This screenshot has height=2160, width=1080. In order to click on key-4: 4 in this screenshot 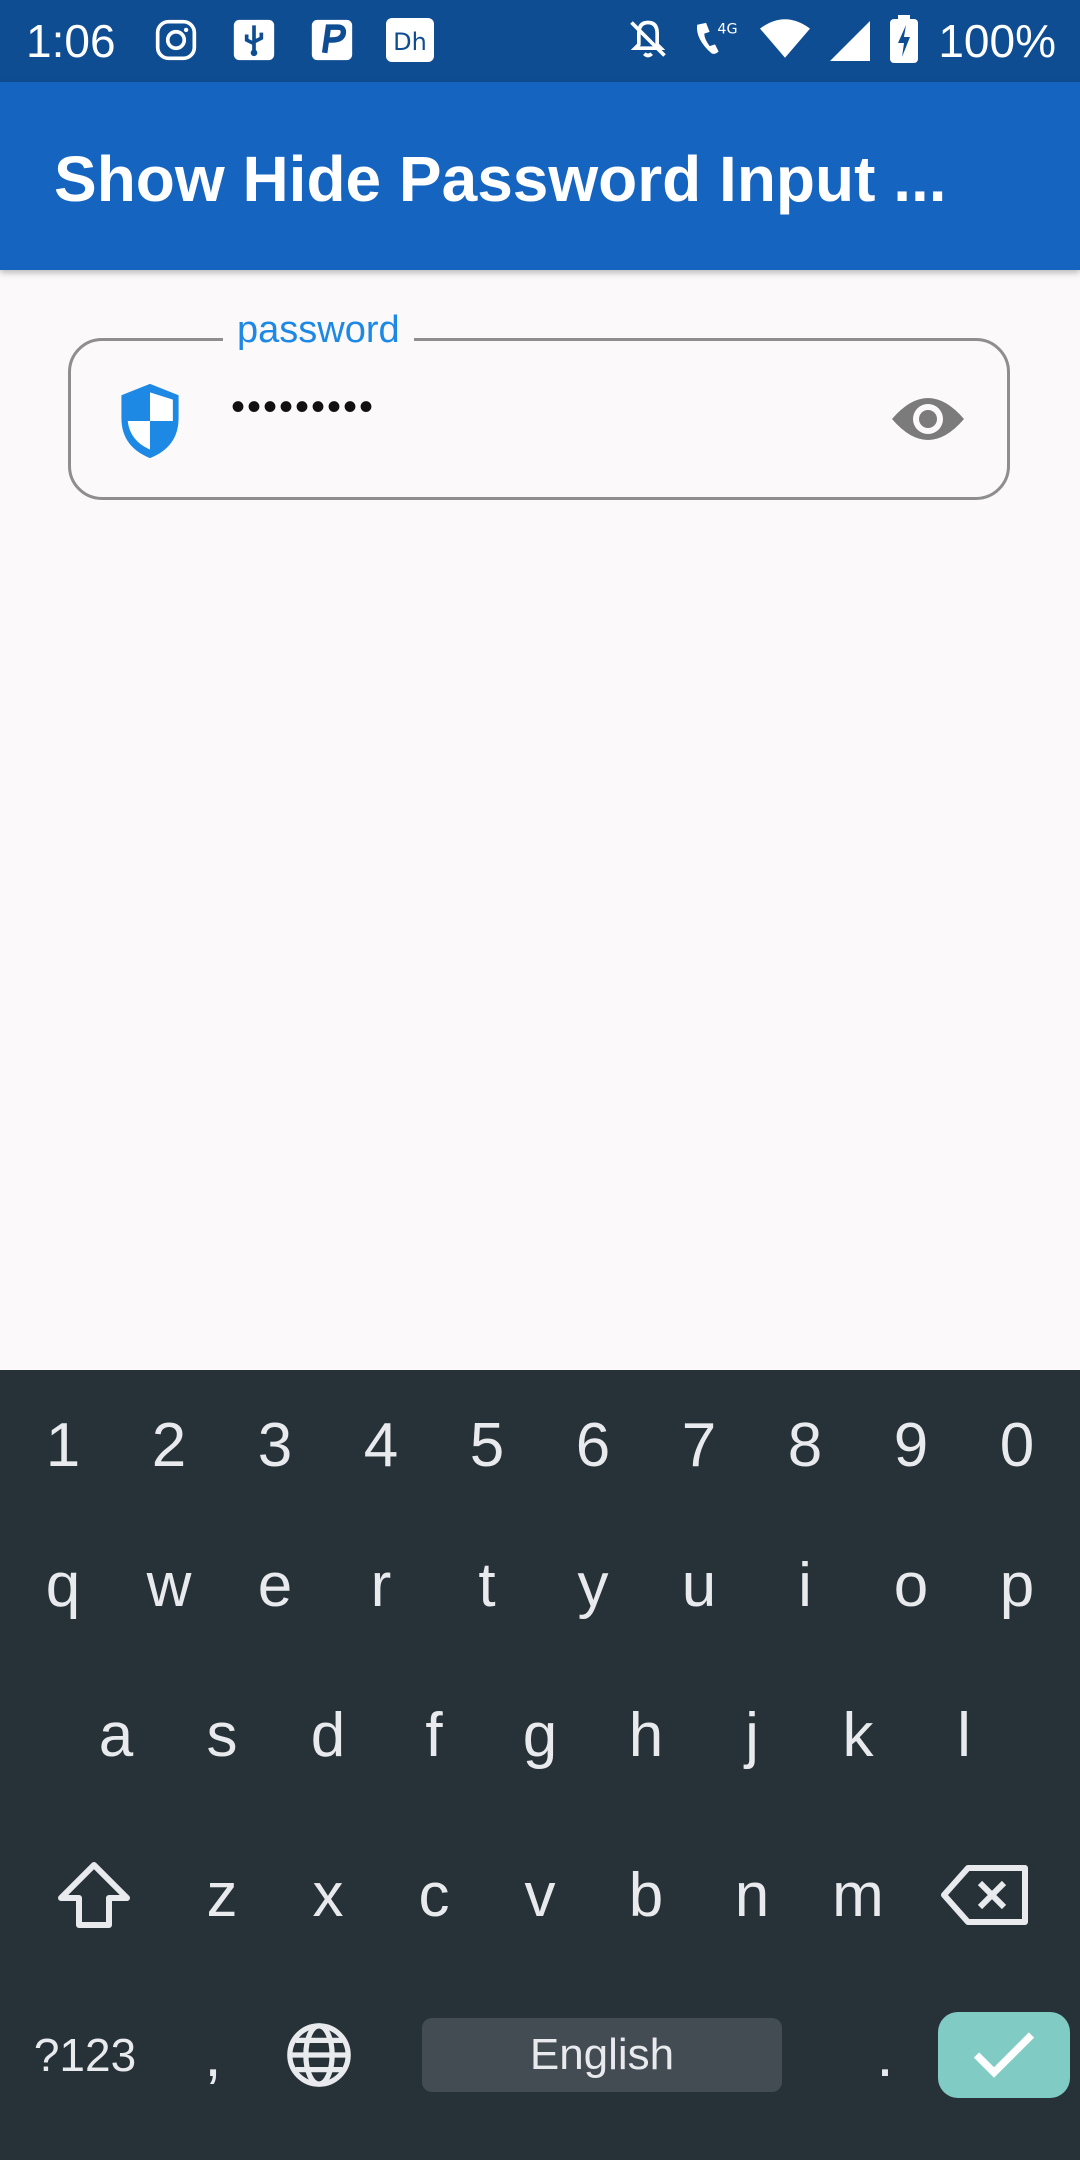, I will do `click(381, 1445)`.